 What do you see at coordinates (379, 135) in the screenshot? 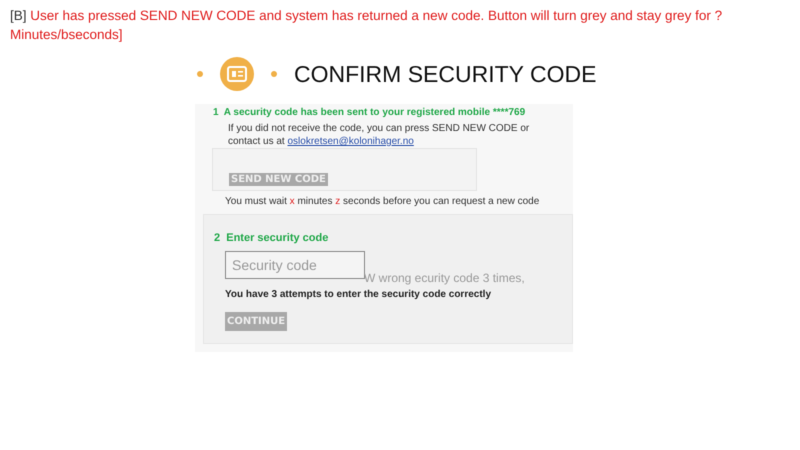
I see `info-text: If you did not receive the code, you can press SEND NEW CODE or contact us at oslokretsen@kolonihager.no` at bounding box center [379, 135].